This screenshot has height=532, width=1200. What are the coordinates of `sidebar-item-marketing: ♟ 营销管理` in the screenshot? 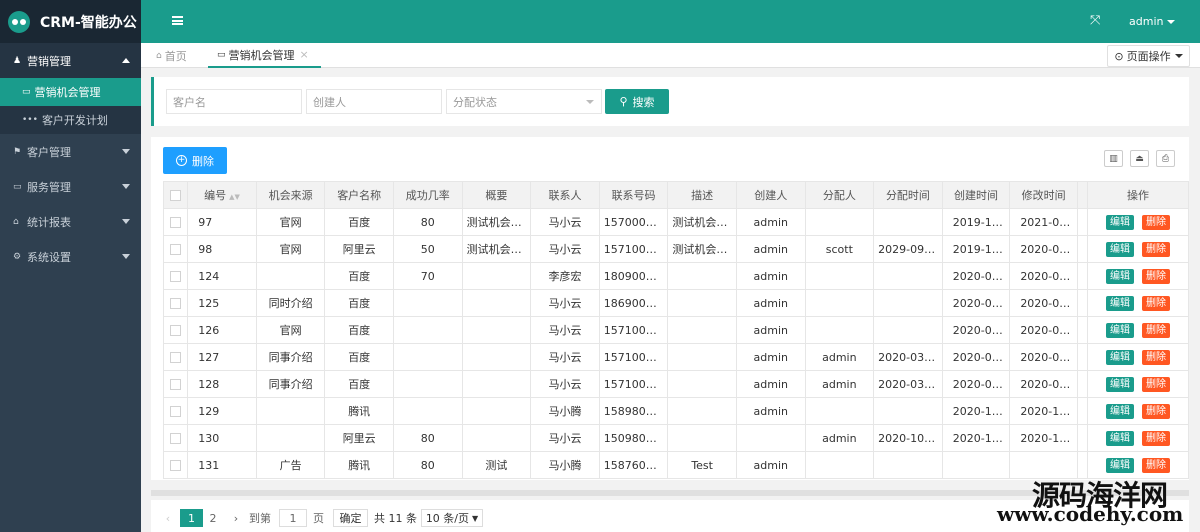 It's located at (70, 60).